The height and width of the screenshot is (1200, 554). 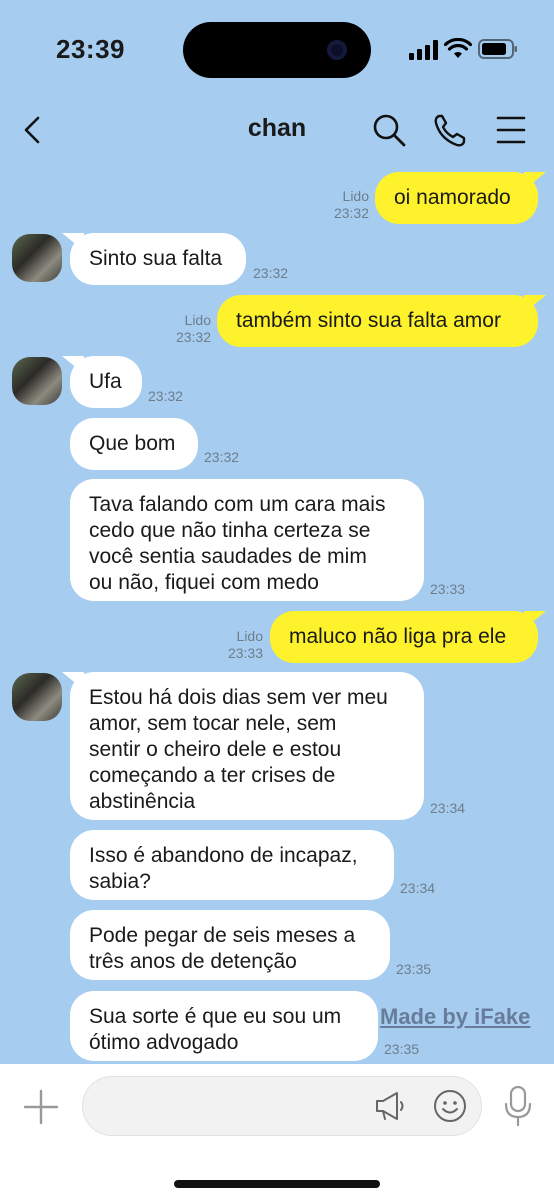 What do you see at coordinates (381, 321) in the screenshot?
I see `message-bubble-outgoing: também sinto sua falta amor` at bounding box center [381, 321].